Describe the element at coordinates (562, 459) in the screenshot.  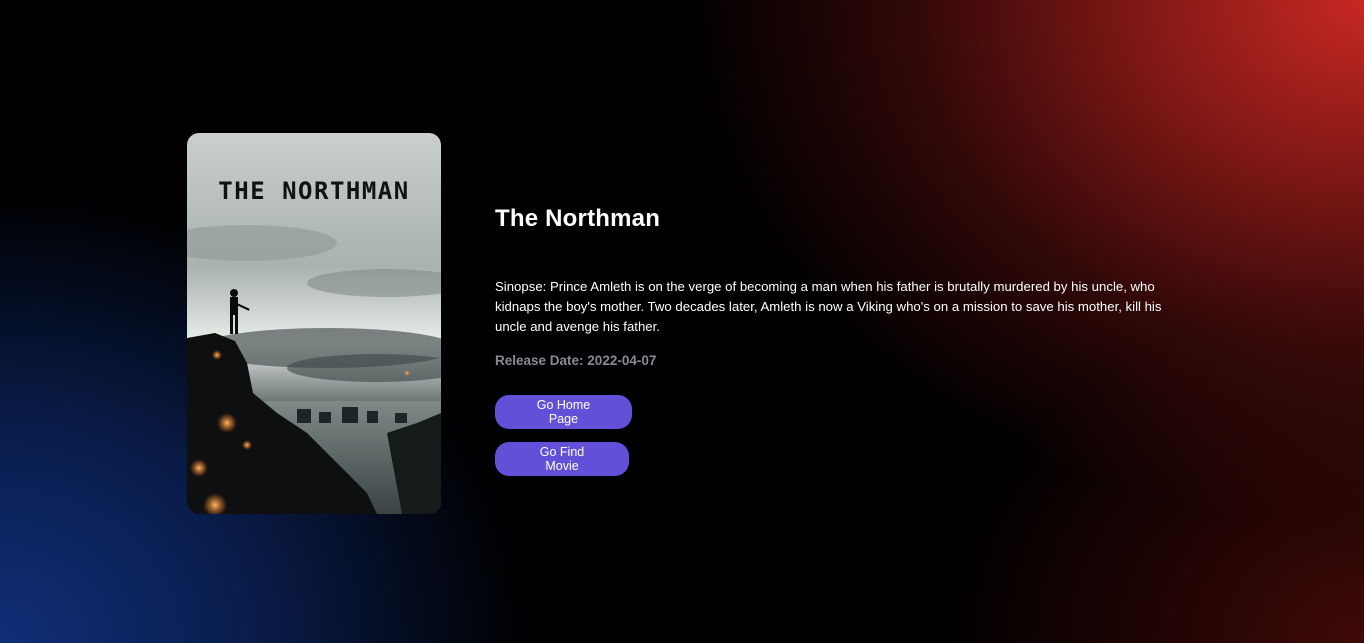
I see `go-find-movie-button: Go Find Movie` at that location.